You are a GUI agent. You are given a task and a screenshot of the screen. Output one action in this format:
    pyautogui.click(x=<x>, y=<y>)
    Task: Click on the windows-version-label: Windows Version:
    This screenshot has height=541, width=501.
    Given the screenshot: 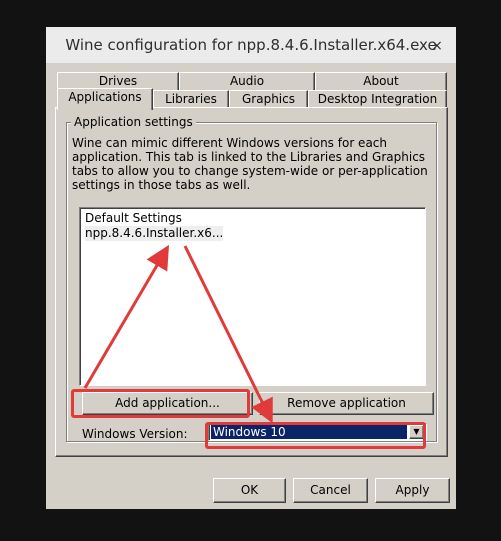 What is the action you would take?
    pyautogui.click(x=135, y=434)
    